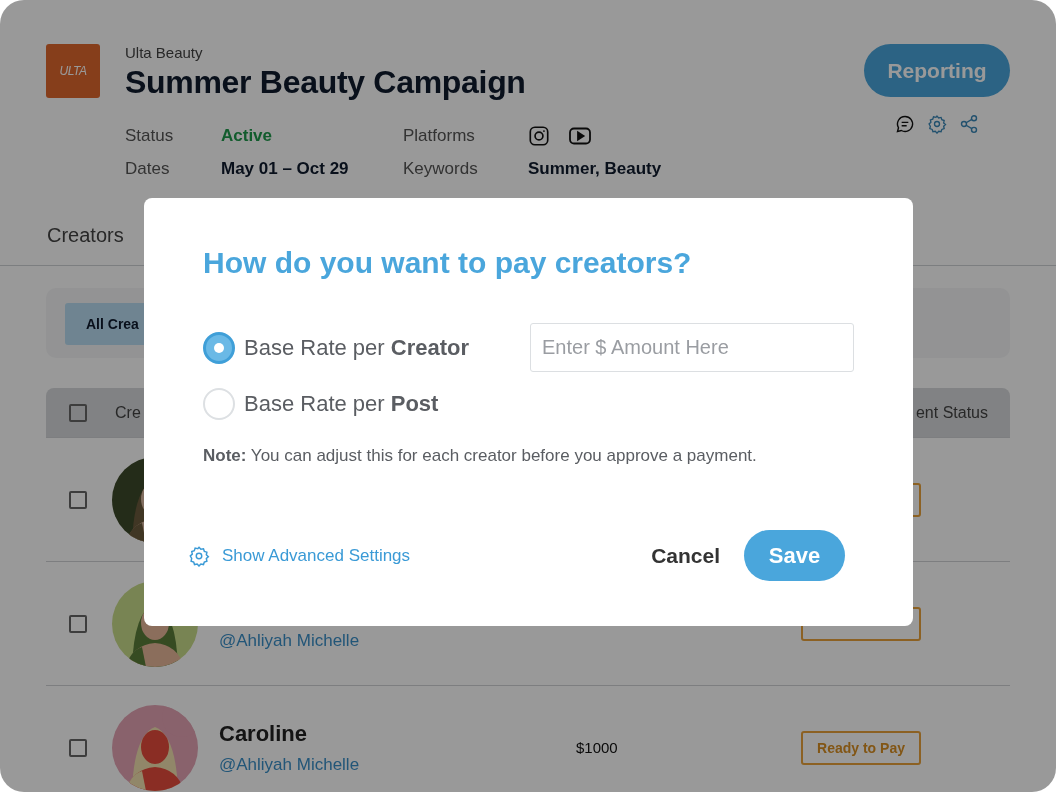  Describe the element at coordinates (905, 124) in the screenshot. I see `chat-icon` at that location.